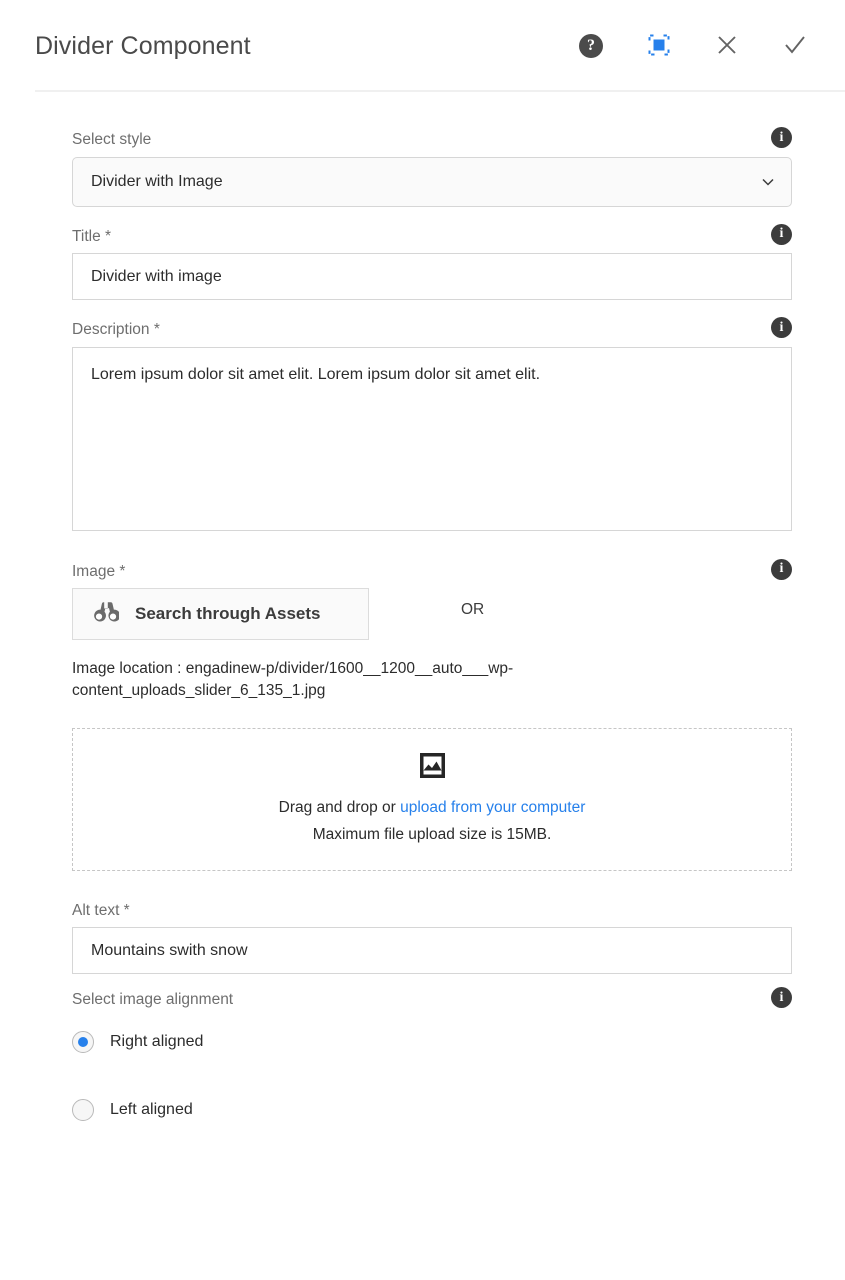 Image resolution: width=845 pixels, height=1280 pixels. Describe the element at coordinates (157, 181) in the screenshot. I see `style-select-value: Divider with Image` at that location.